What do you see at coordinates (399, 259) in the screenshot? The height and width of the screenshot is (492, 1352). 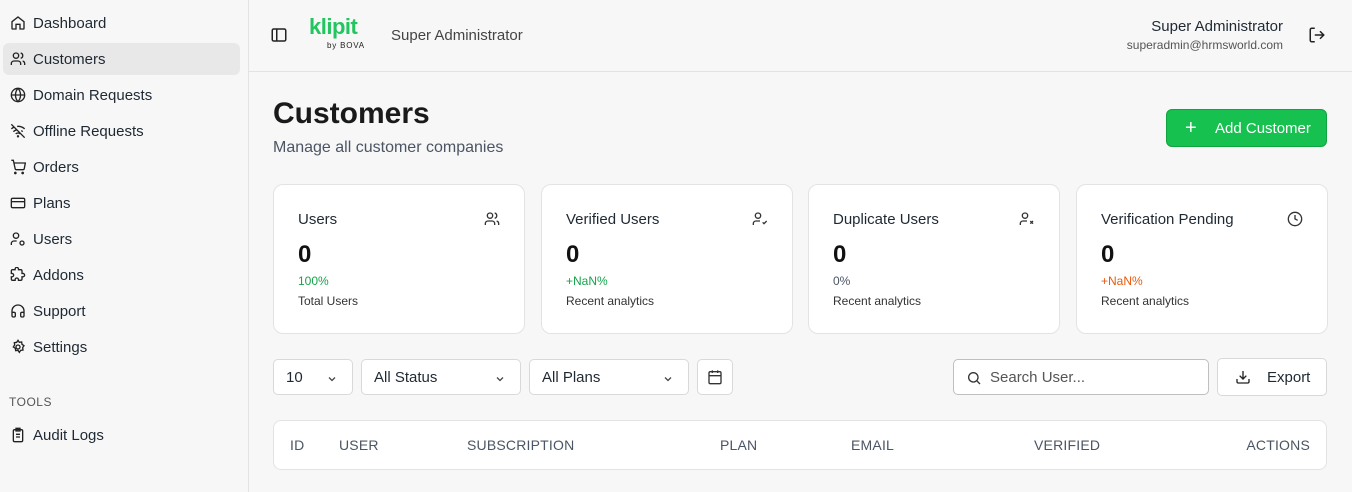 I see `stat-card-users: Users 0 100% Total Users` at bounding box center [399, 259].